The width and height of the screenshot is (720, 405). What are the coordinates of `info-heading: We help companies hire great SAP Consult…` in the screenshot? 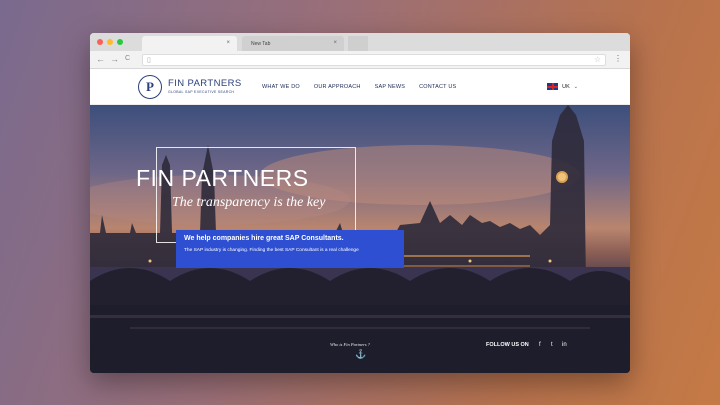 It's located at (264, 238).